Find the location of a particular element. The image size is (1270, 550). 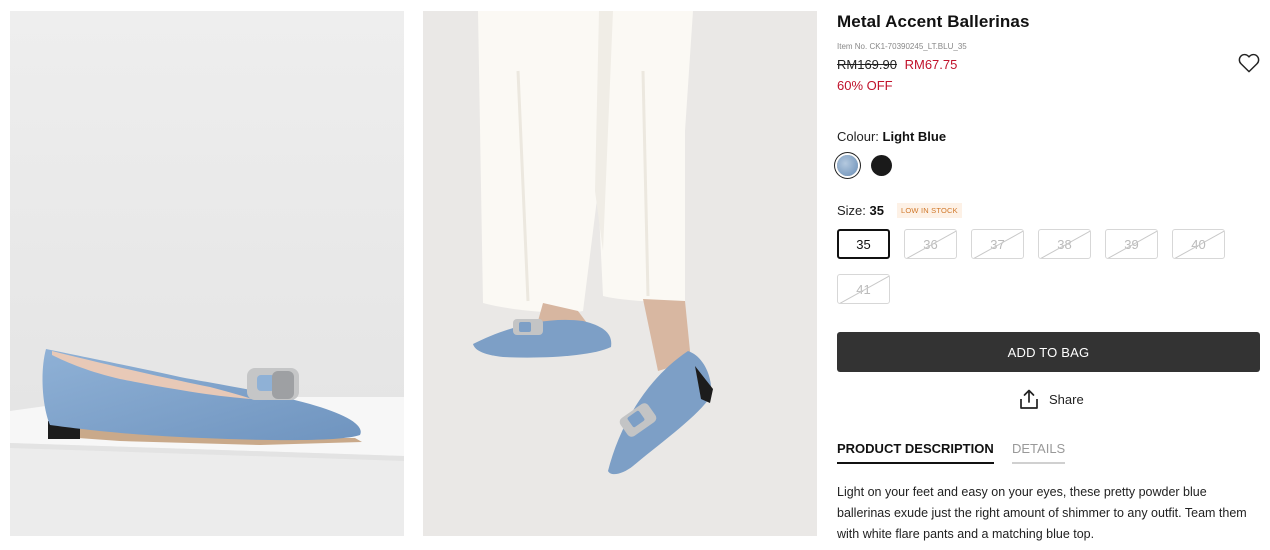

size-option-40: 40 is located at coordinates (1198, 244).